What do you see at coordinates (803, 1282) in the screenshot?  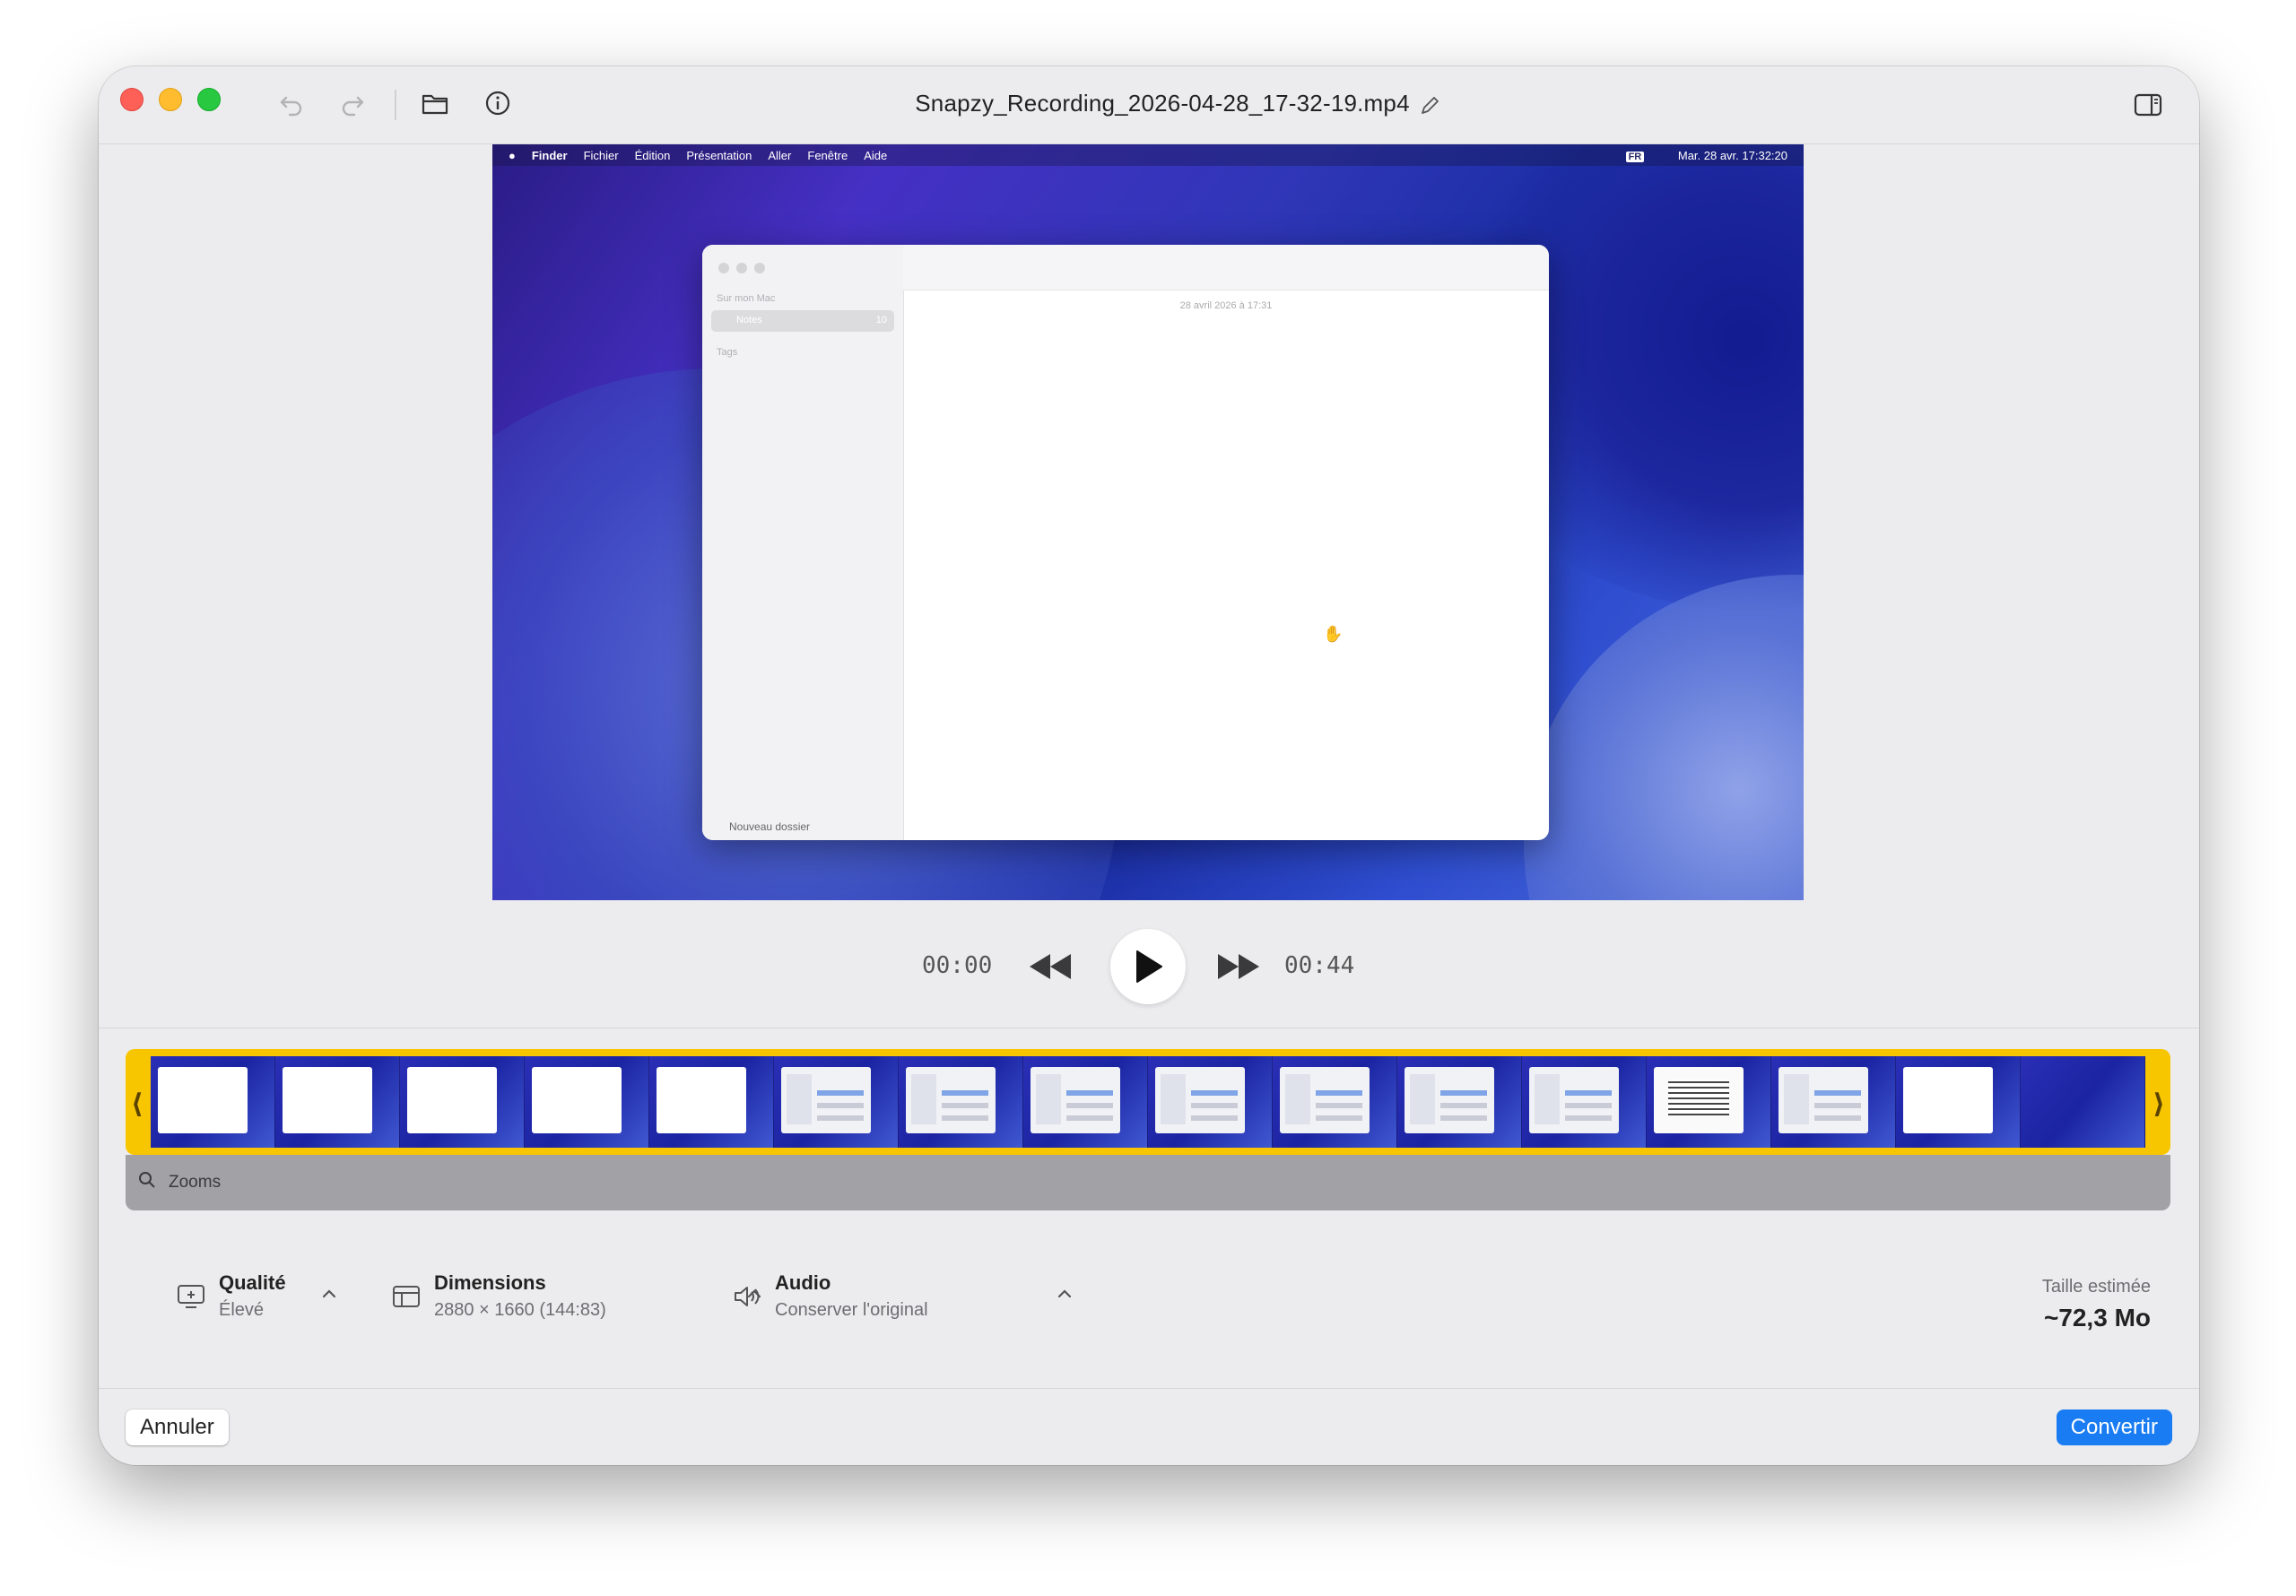 I see `audio-label: Audio` at bounding box center [803, 1282].